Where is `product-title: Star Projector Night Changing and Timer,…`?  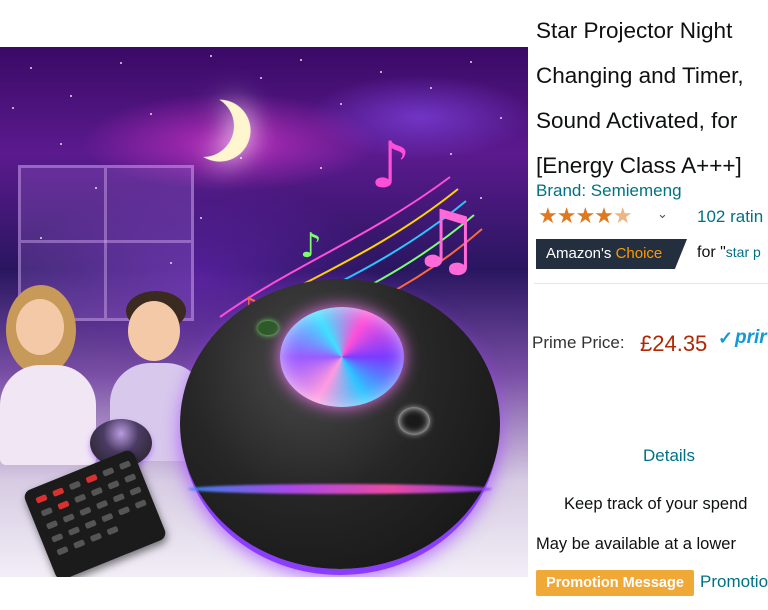
product-title: Star Projector Night Changing and Timer,… is located at coordinates (652, 98).